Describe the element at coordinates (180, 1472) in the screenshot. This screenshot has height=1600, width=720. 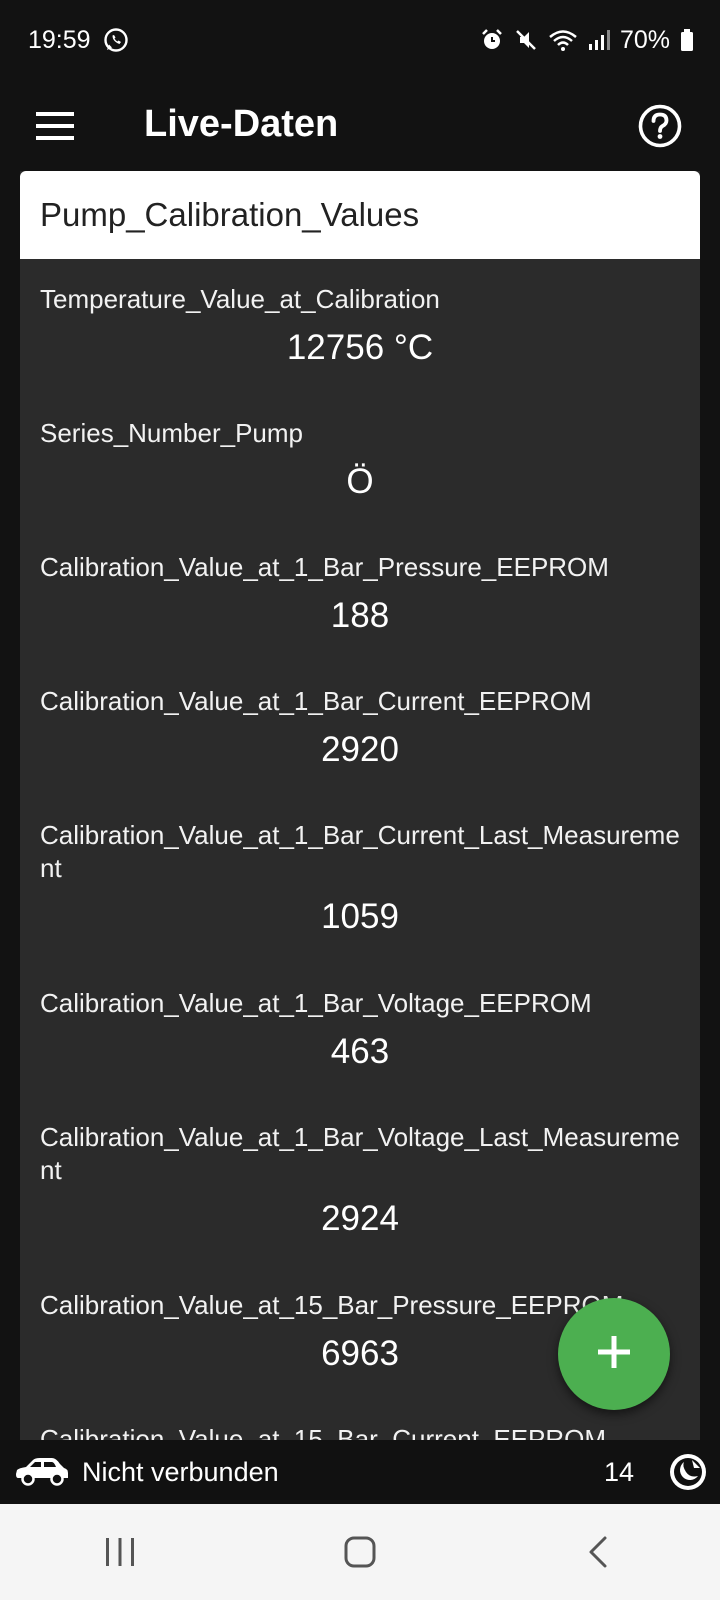
I see `connection-status: Nicht verbunden` at that location.